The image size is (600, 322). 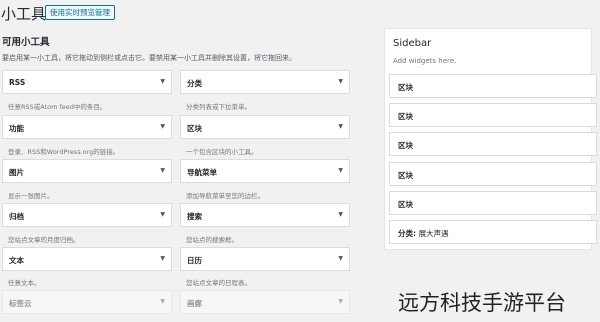 What do you see at coordinates (407, 233) in the screenshot?
I see `widget-name: 分类:` at bounding box center [407, 233].